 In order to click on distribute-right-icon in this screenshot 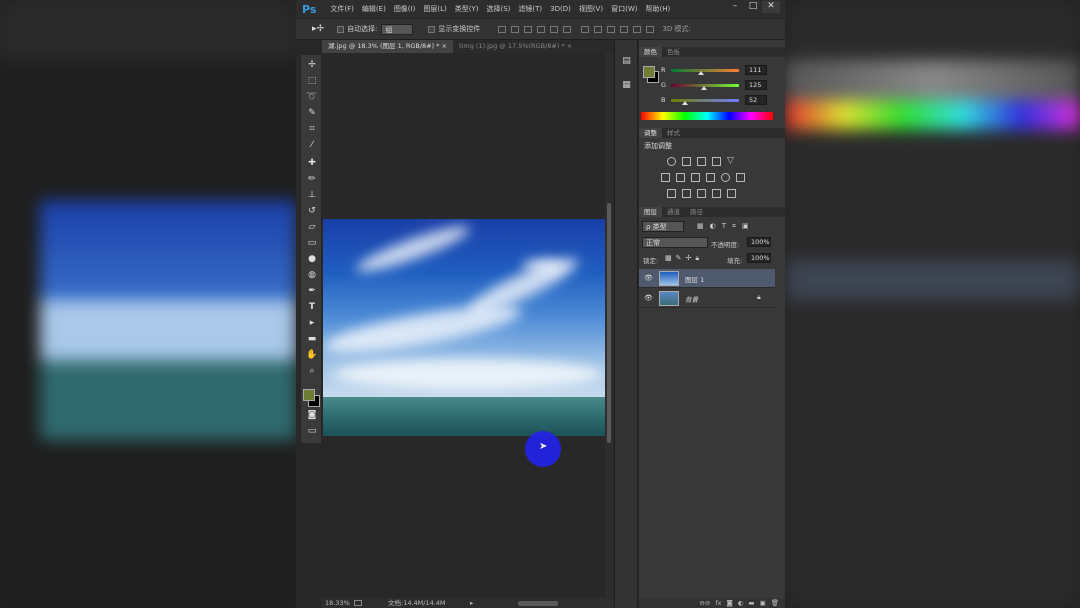, I will do `click(650, 29)`.